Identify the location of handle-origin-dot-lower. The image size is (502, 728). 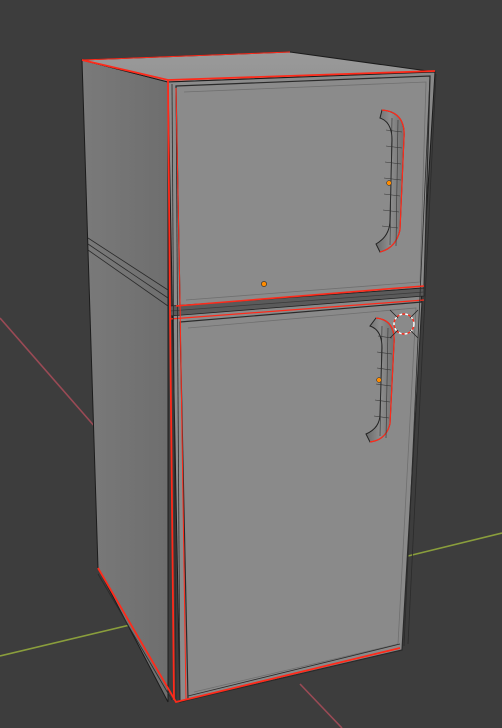
(379, 380).